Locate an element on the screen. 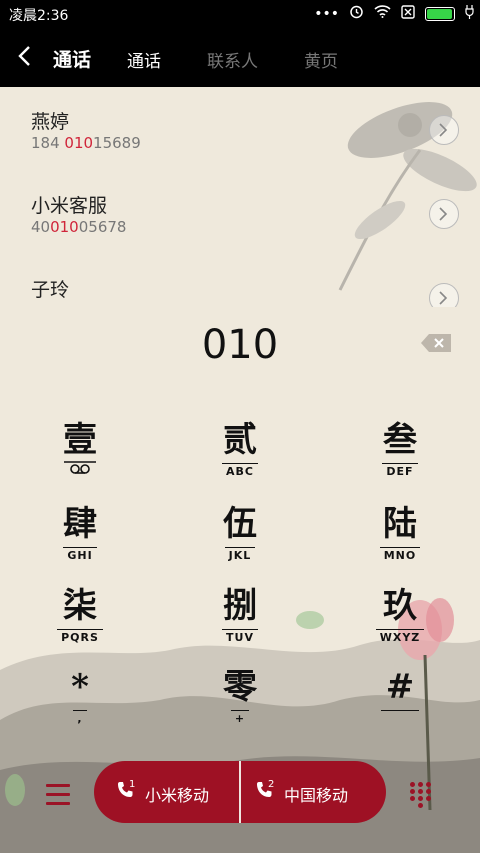 The width and height of the screenshot is (480, 853). contact-number: 4001005678 is located at coordinates (78, 227).